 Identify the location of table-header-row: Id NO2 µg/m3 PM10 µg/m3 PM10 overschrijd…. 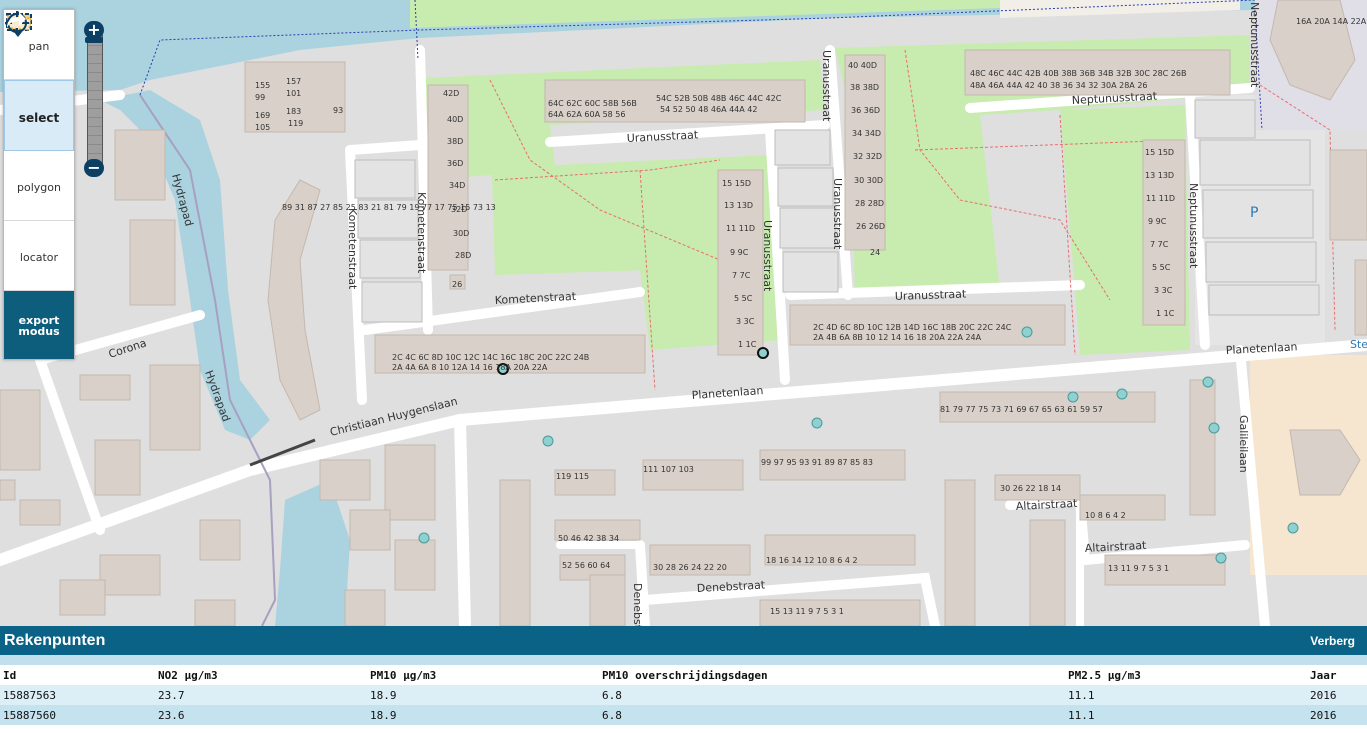
(683, 675).